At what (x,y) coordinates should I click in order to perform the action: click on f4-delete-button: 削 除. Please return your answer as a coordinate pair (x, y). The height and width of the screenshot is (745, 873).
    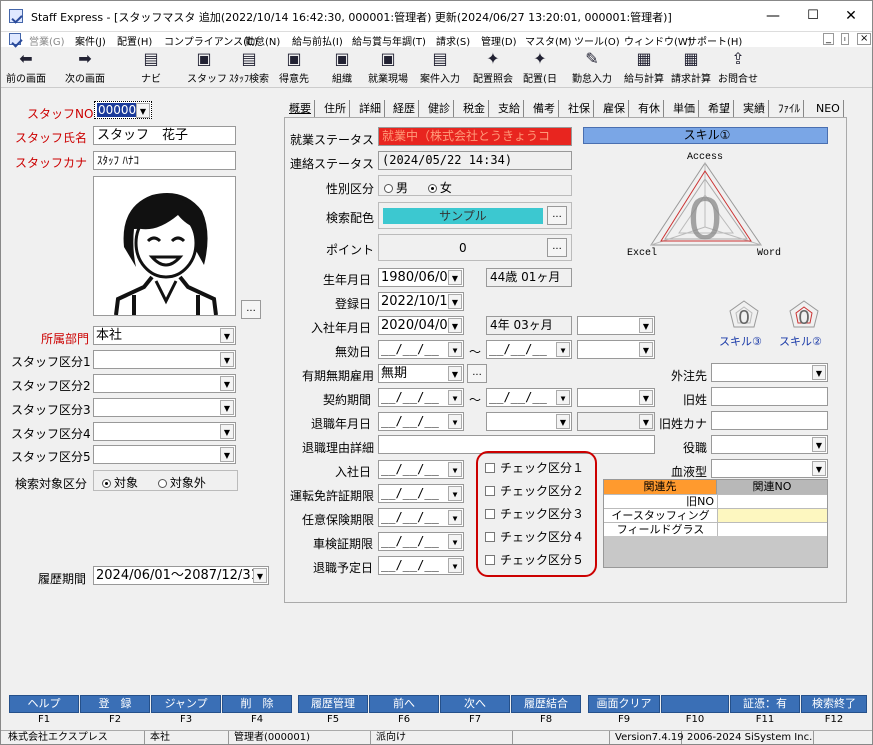
    Looking at the image, I should click on (257, 704).